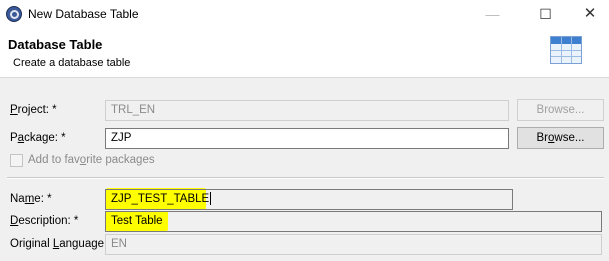 The width and height of the screenshot is (609, 261). I want to click on text-cursor, so click(211, 199).